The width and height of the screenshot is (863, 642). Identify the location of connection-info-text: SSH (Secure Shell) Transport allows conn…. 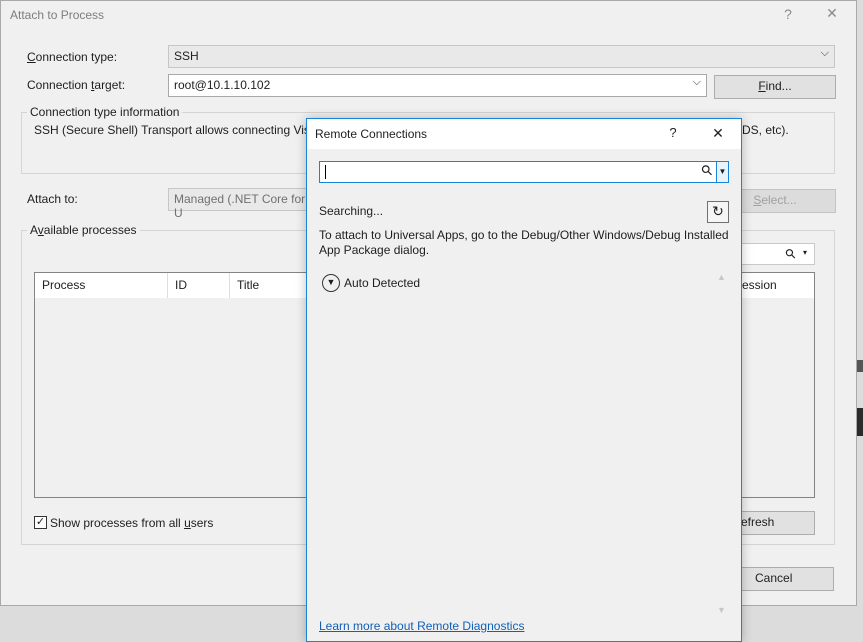
(175, 130).